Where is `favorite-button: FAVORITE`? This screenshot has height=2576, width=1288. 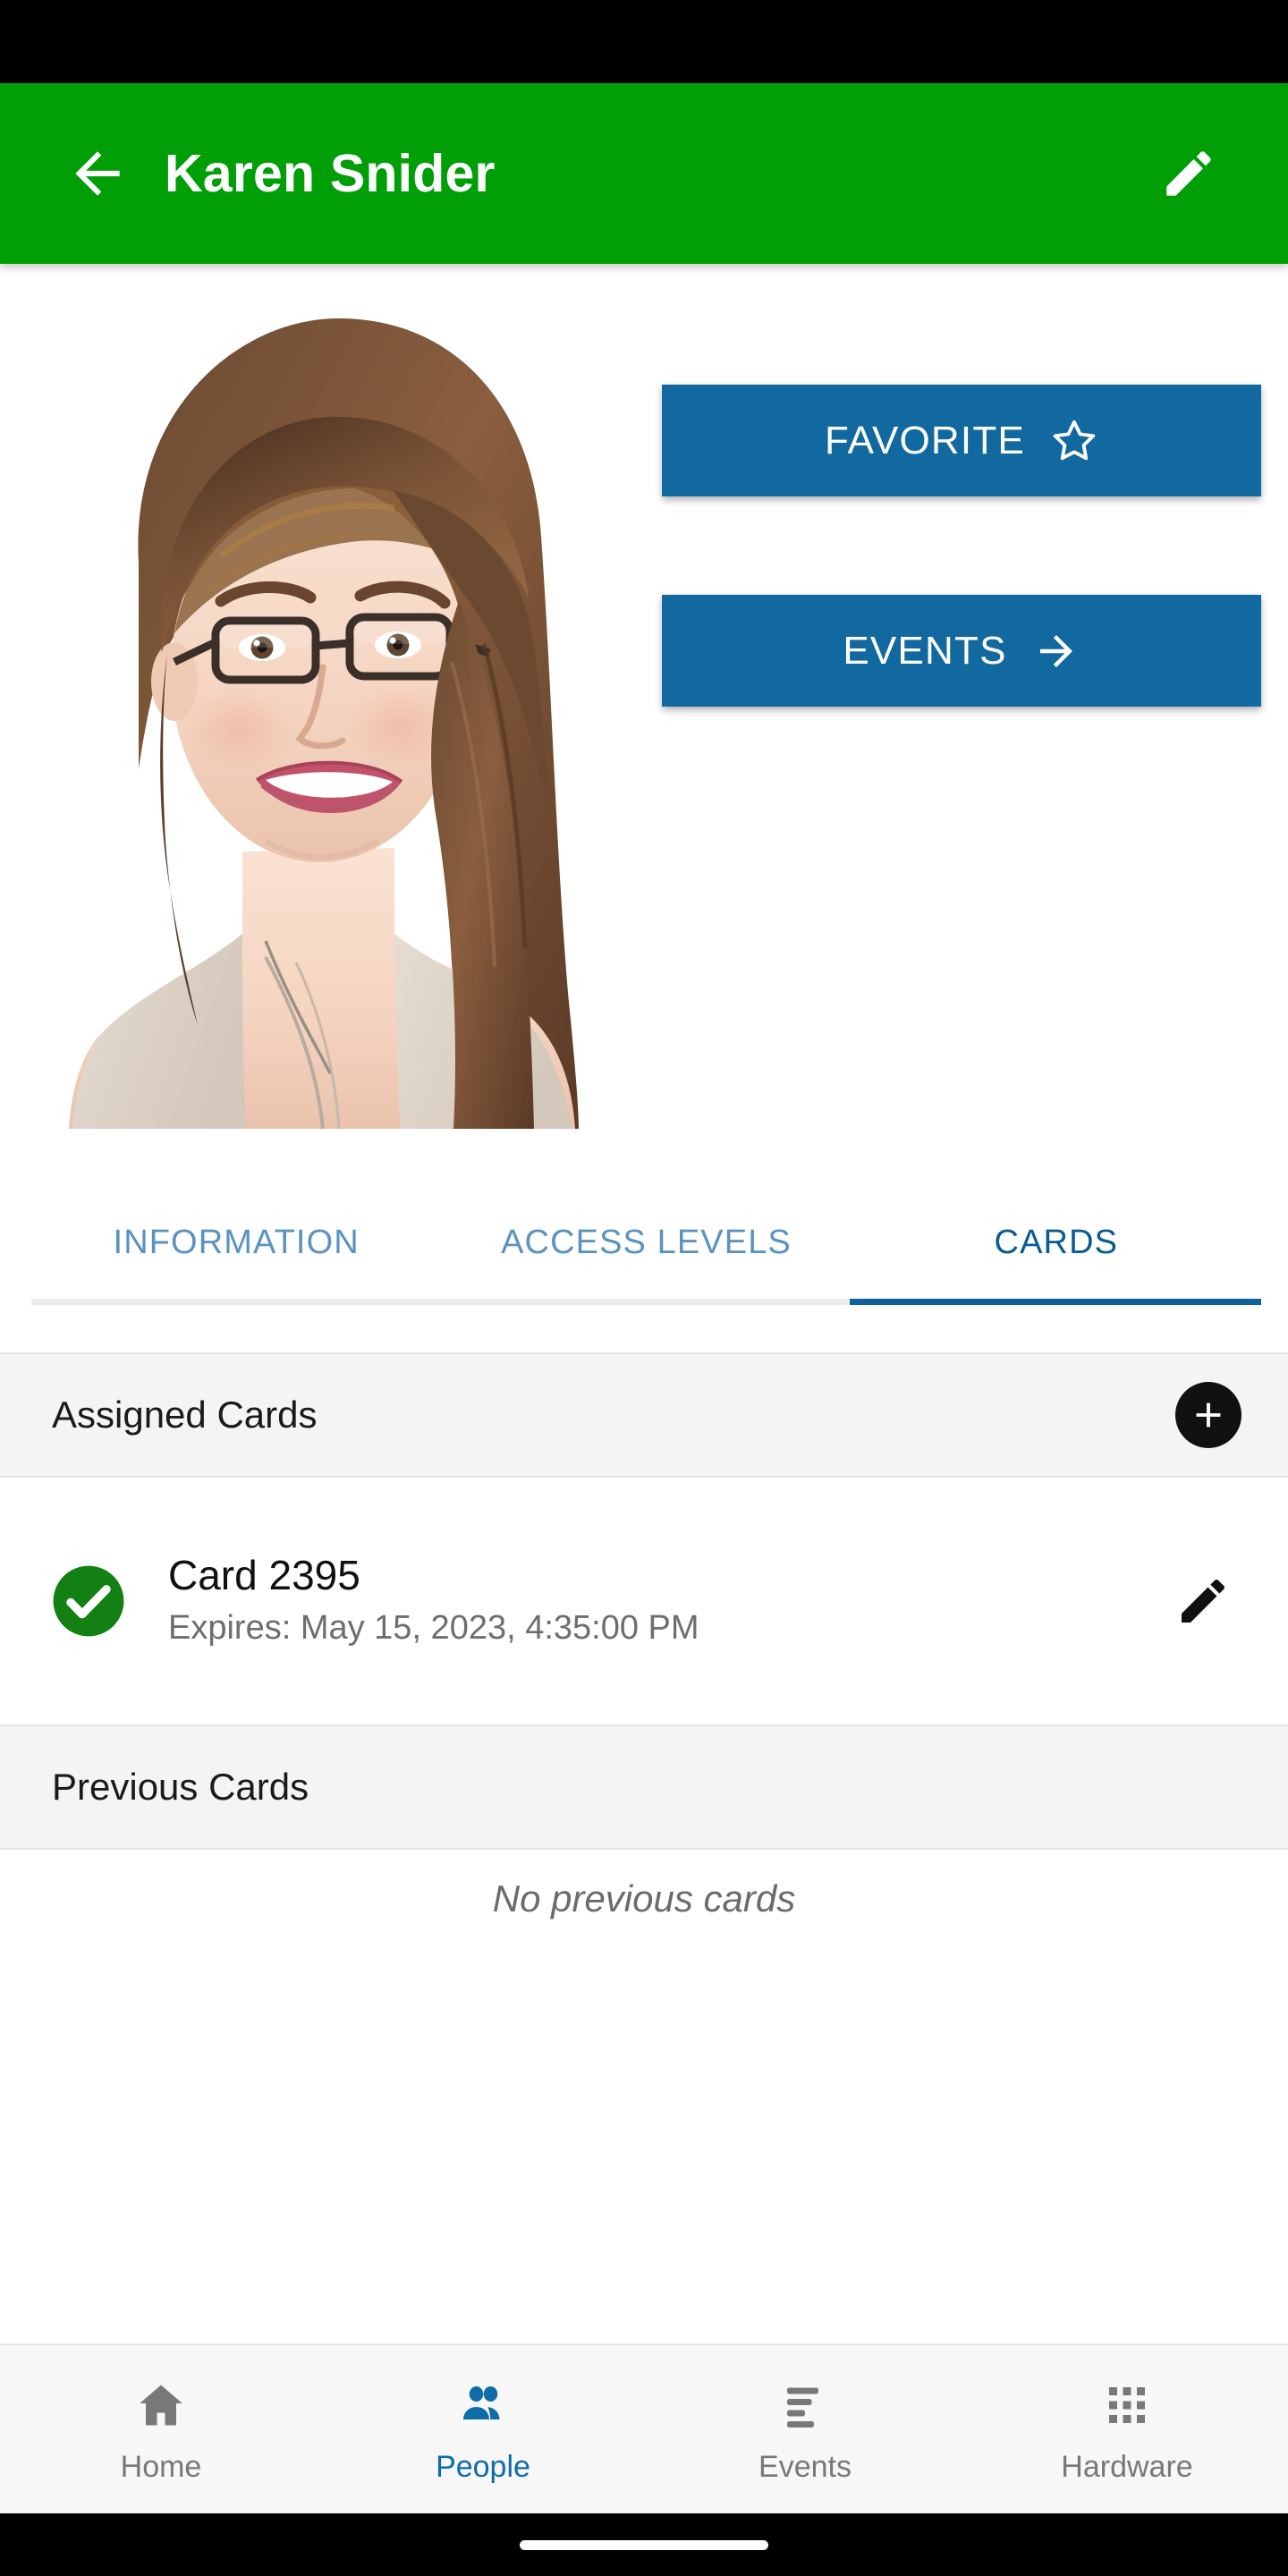
favorite-button: FAVORITE is located at coordinates (961, 440).